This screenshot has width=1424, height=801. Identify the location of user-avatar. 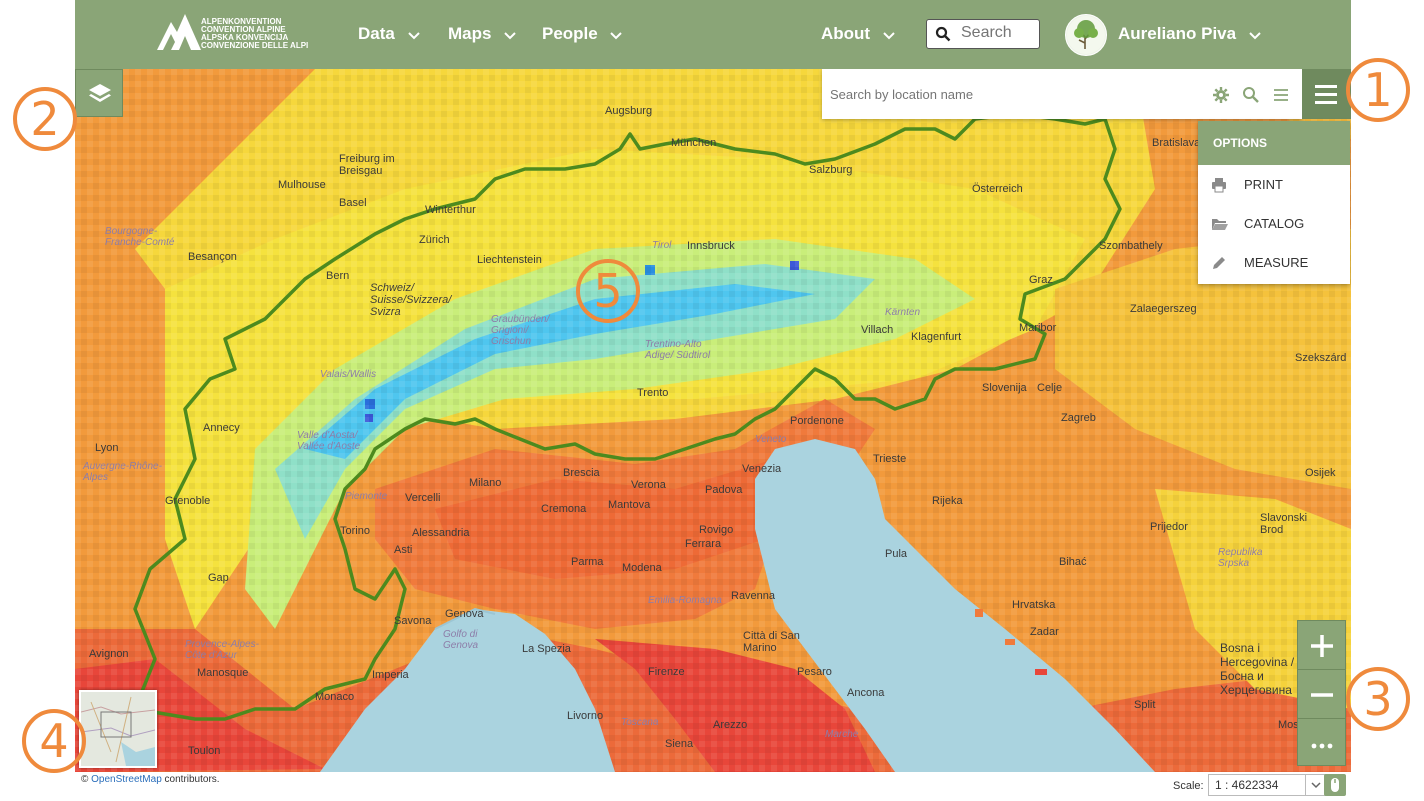
(1086, 35).